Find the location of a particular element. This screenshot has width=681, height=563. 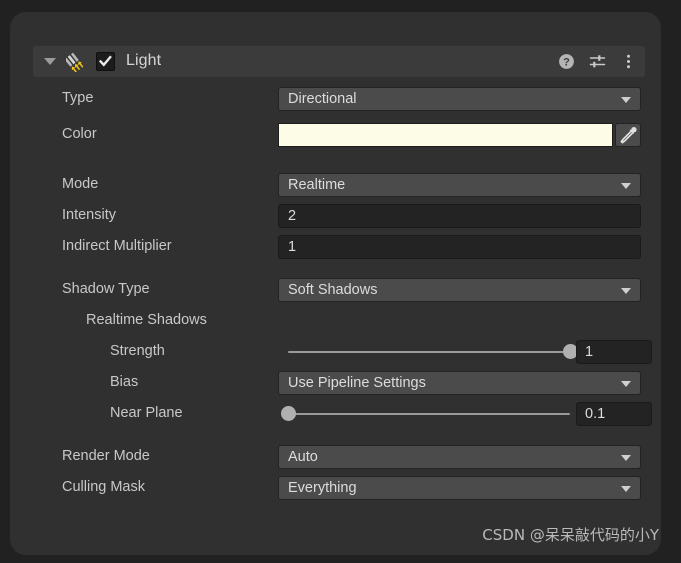

row-indirect-multiplier: Indirect Multiplier 1 is located at coordinates (335, 247).